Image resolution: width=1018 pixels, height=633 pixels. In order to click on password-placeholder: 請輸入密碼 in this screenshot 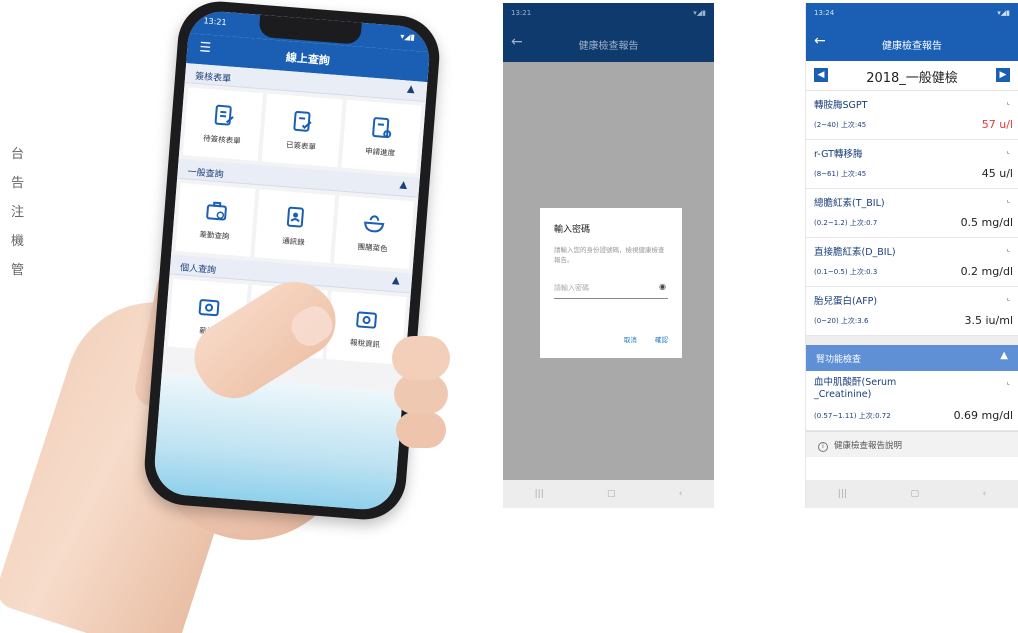, I will do `click(571, 288)`.